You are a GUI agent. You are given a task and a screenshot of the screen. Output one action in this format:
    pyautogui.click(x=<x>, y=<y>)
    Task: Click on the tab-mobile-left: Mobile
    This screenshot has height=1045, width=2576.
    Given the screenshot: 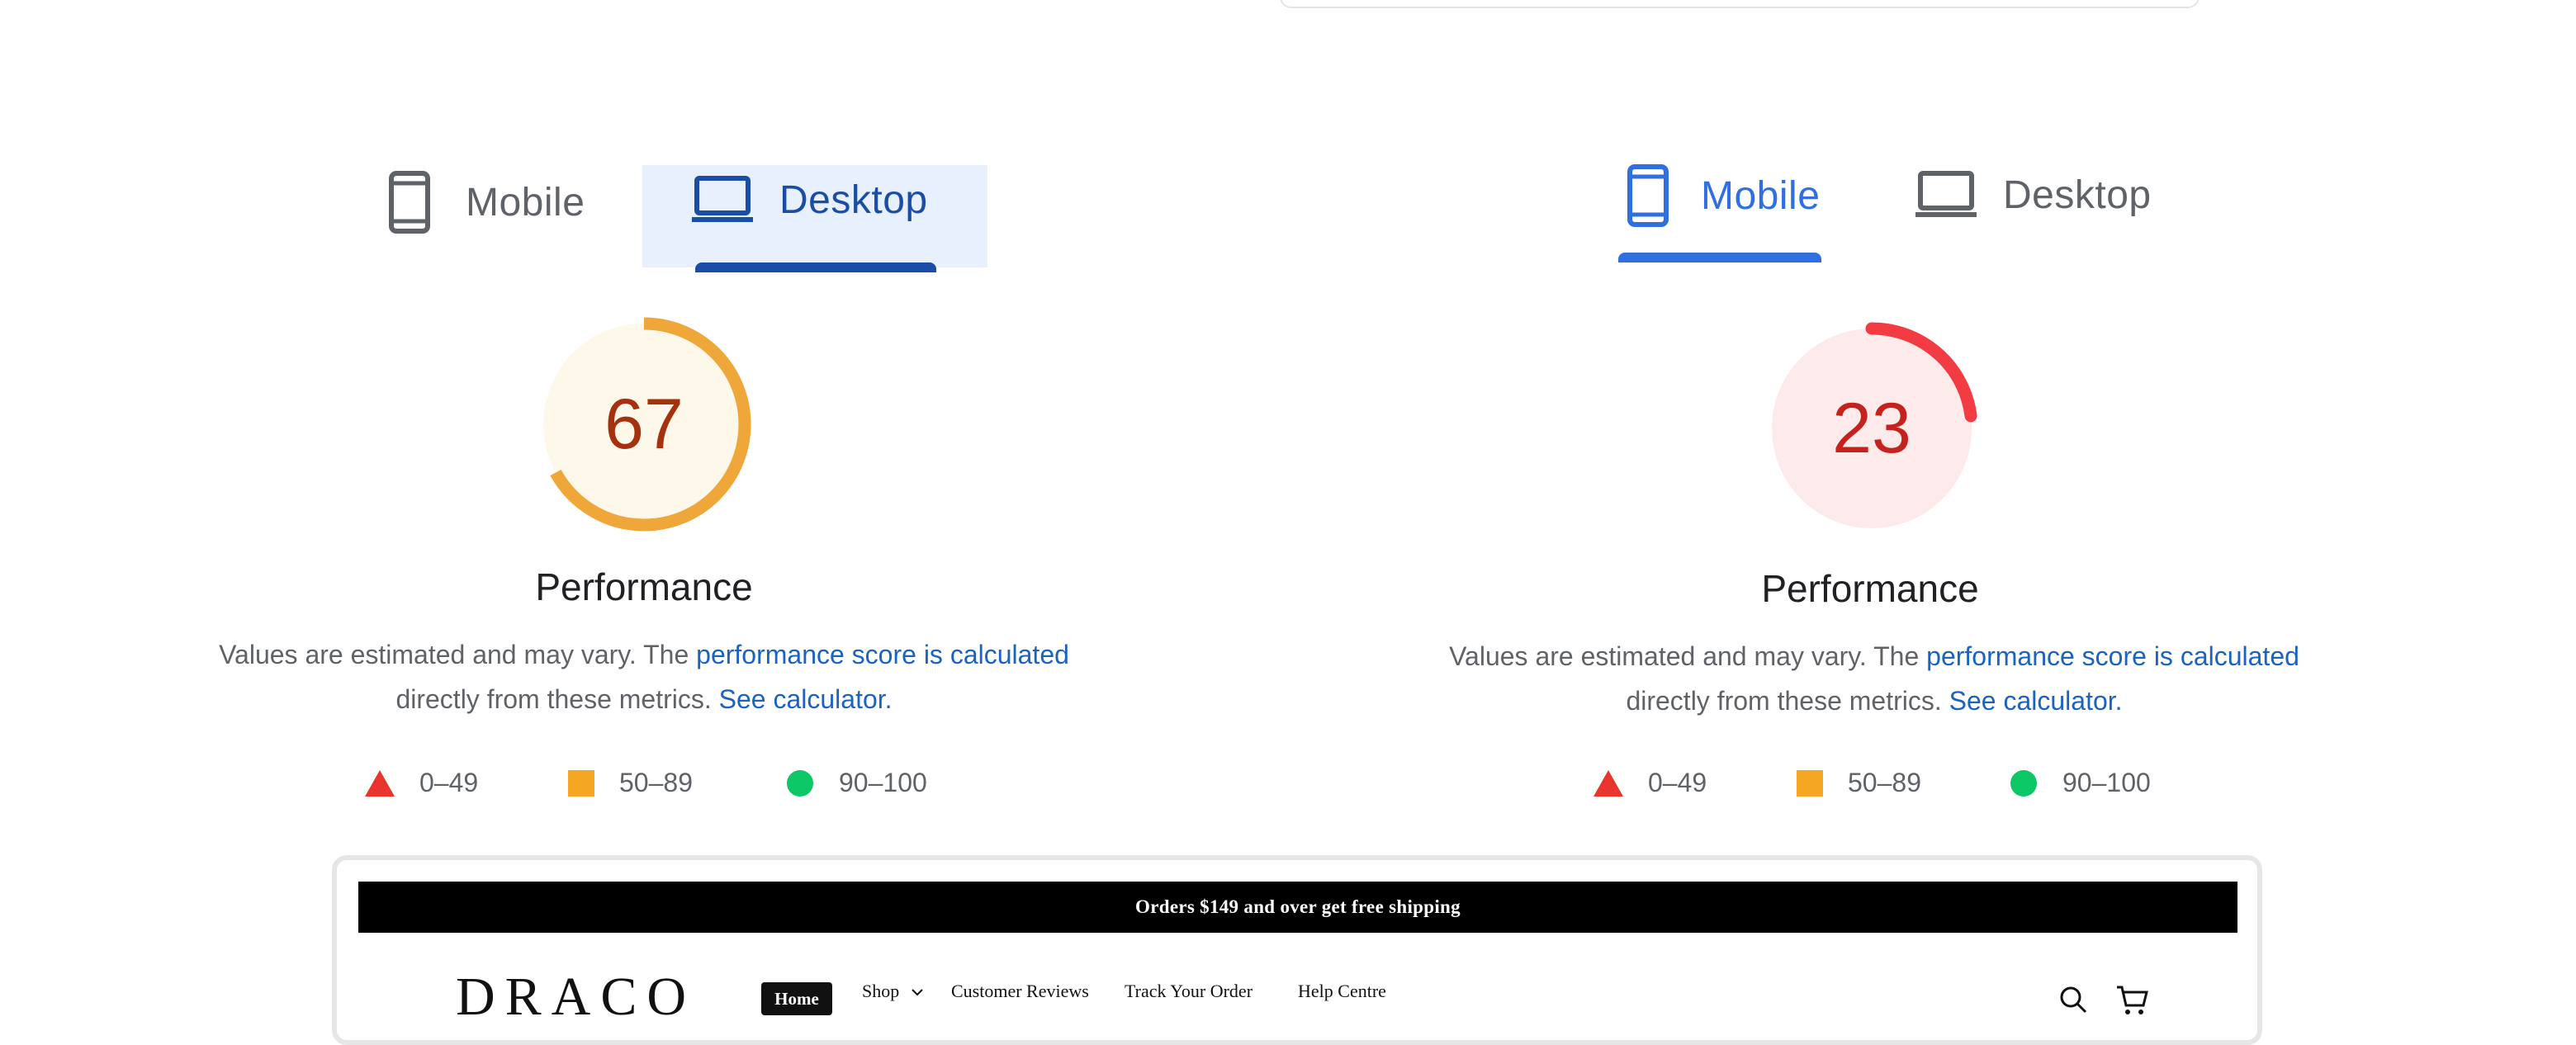 What is the action you would take?
    pyautogui.click(x=486, y=202)
    